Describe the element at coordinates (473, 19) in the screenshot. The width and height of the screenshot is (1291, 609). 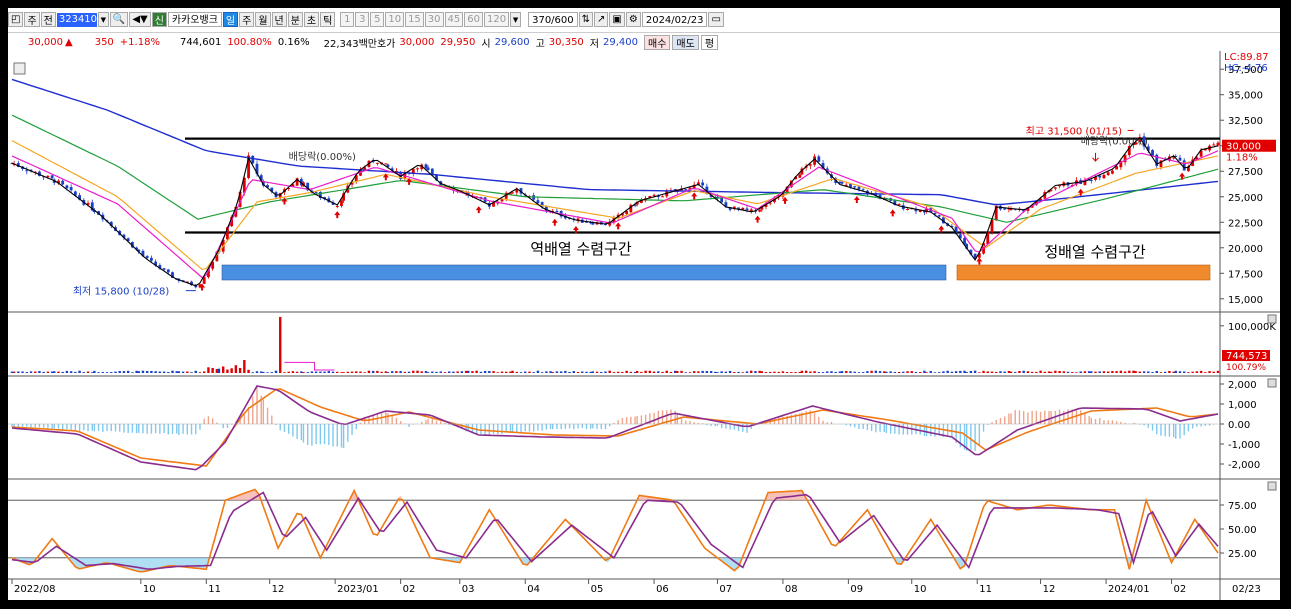
I see `interval-option-60: 60` at that location.